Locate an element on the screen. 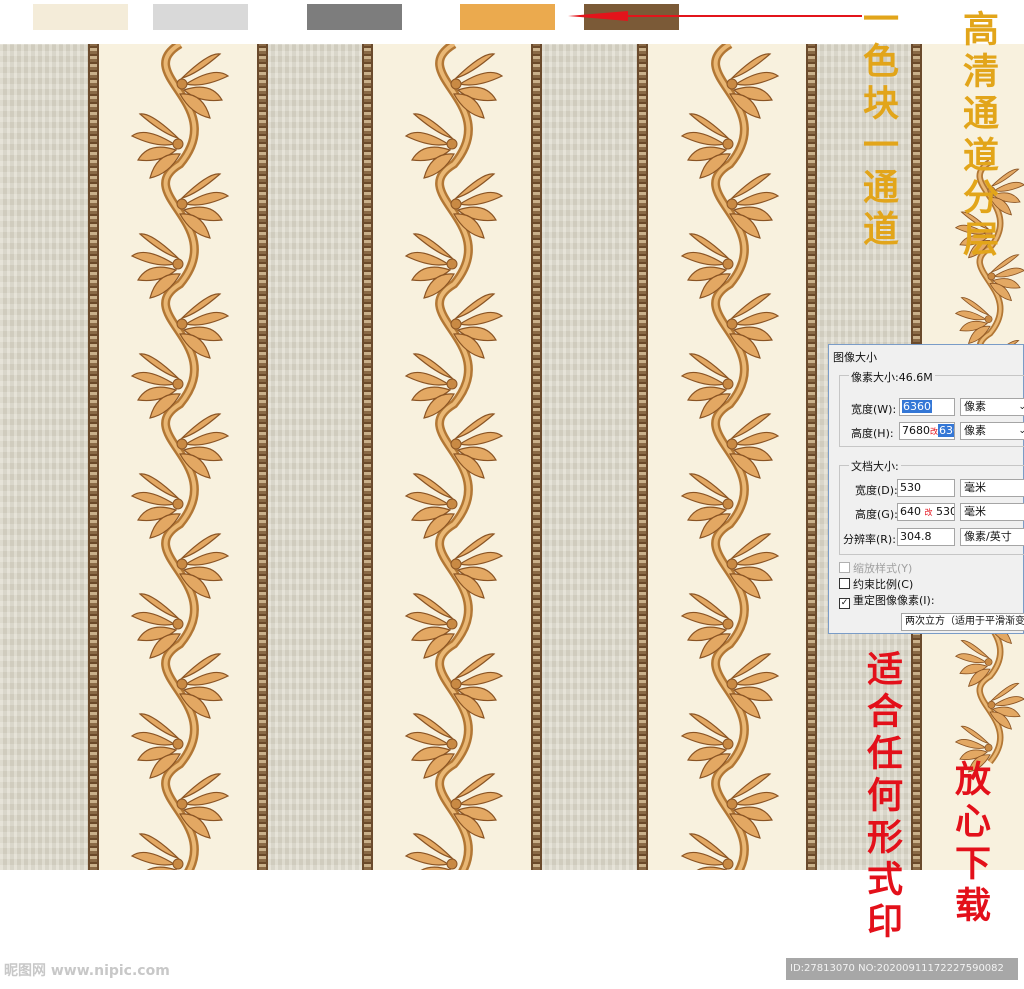 This screenshot has width=1024, height=989. height-change-mark: 改 is located at coordinates (934, 431).